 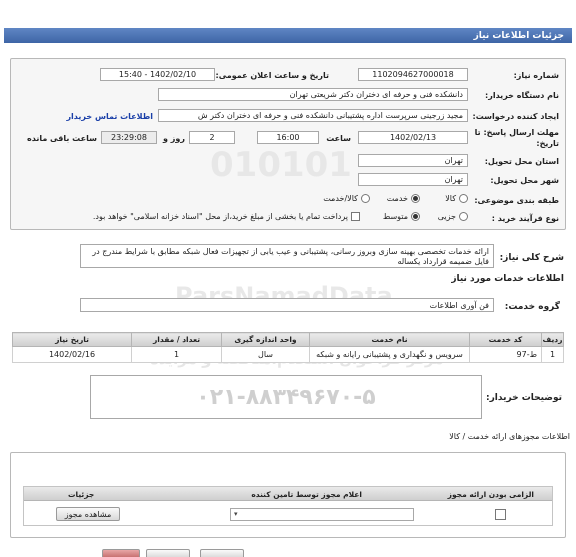 I want to click on days-label: روز و, so click(x=174, y=138).